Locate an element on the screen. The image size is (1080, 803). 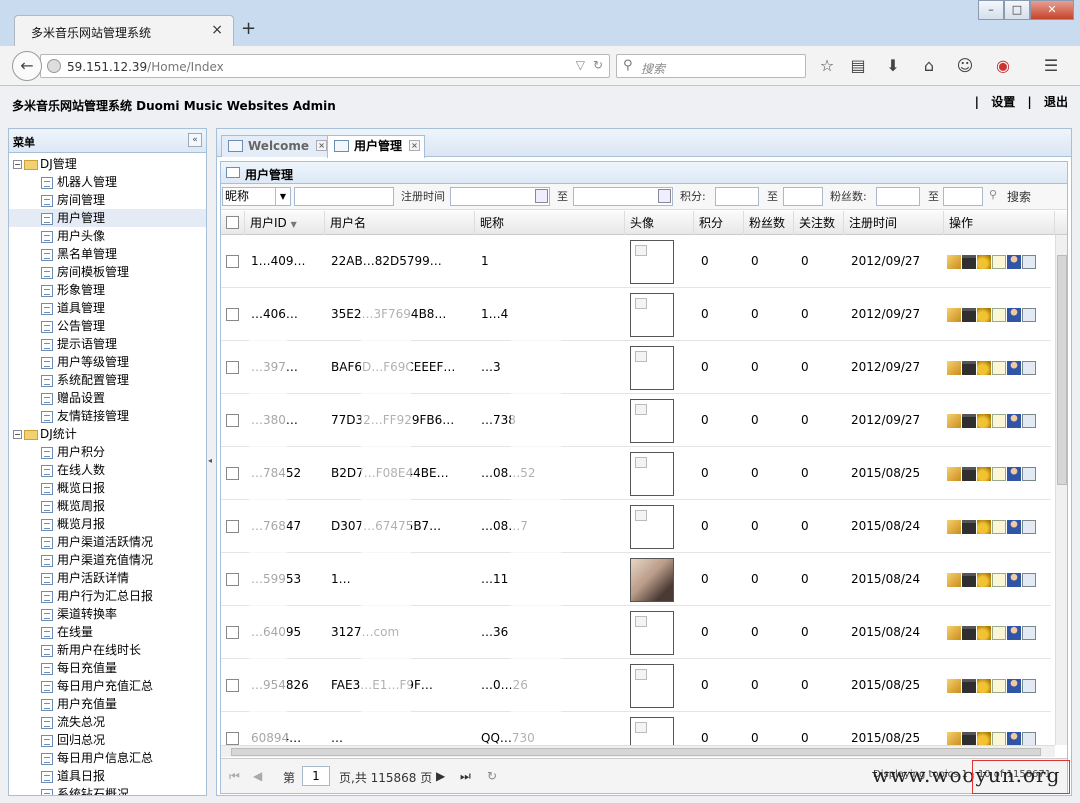
sidebar-item: 在线人数 is located at coordinates (107, 470).